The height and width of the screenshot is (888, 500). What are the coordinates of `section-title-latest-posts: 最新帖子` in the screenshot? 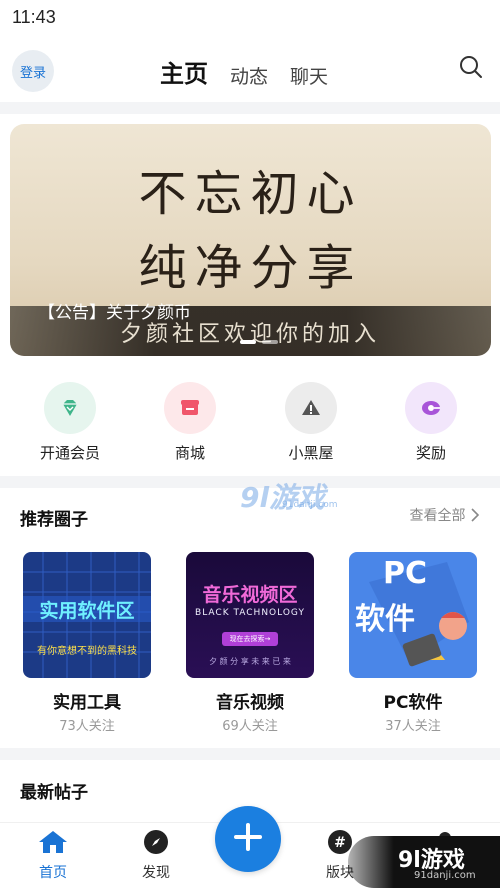 It's located at (54, 793).